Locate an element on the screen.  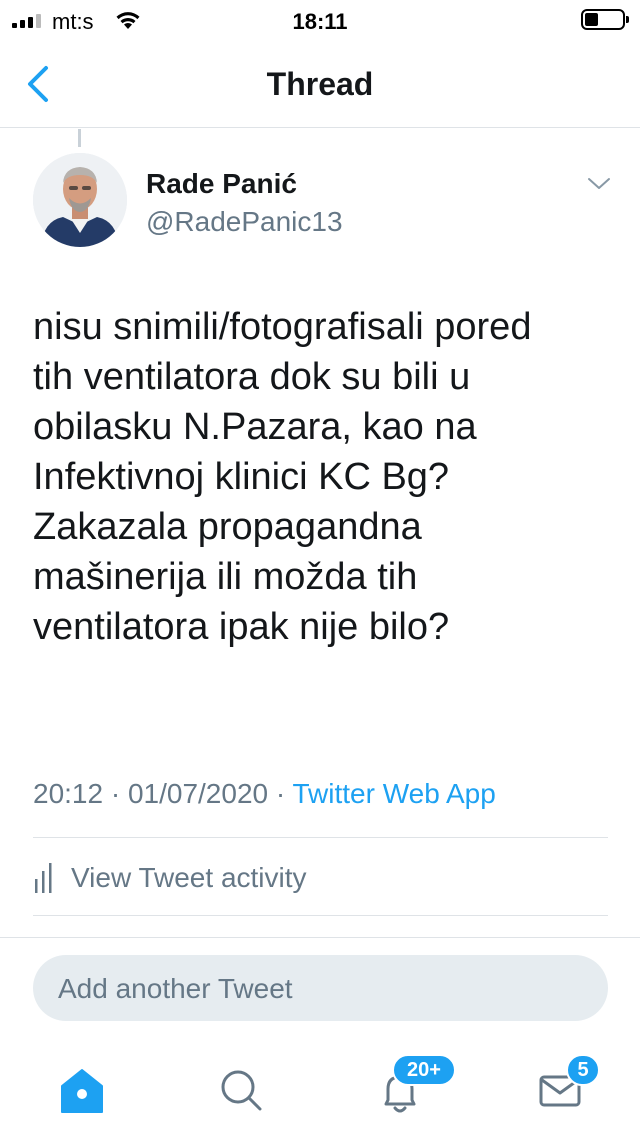
clock: 18:11 is located at coordinates (320, 21).